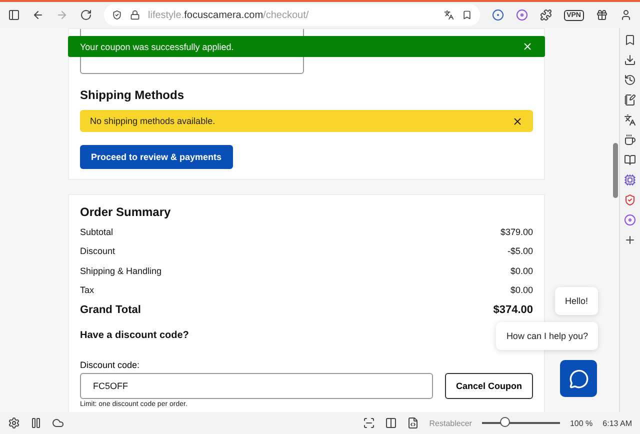 The height and width of the screenshot is (434, 640). What do you see at coordinates (630, 80) in the screenshot?
I see `history-icon` at bounding box center [630, 80].